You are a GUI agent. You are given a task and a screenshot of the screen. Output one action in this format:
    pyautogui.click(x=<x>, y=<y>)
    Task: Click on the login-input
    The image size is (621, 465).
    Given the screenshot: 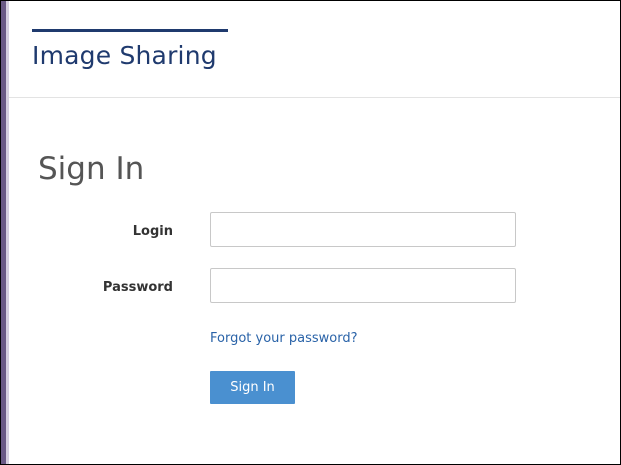 What is the action you would take?
    pyautogui.click(x=363, y=229)
    